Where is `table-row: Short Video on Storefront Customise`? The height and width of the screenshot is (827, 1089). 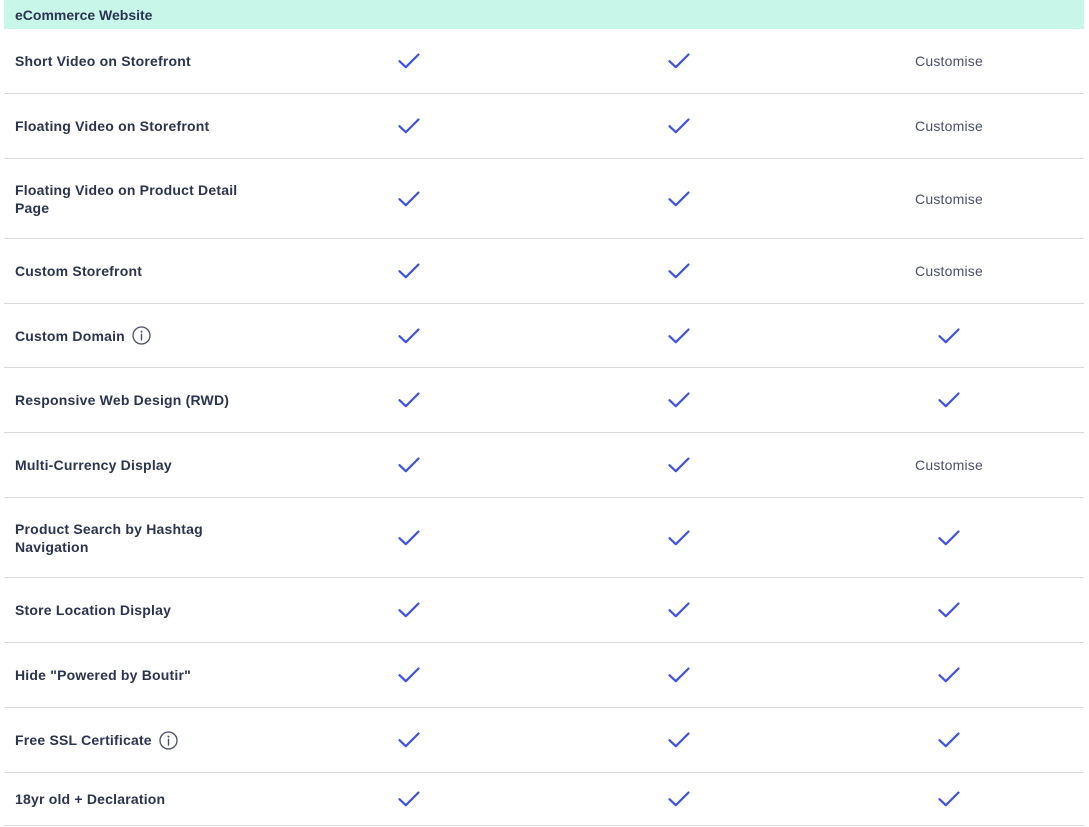
table-row: Short Video on Storefront Customise is located at coordinates (544, 61).